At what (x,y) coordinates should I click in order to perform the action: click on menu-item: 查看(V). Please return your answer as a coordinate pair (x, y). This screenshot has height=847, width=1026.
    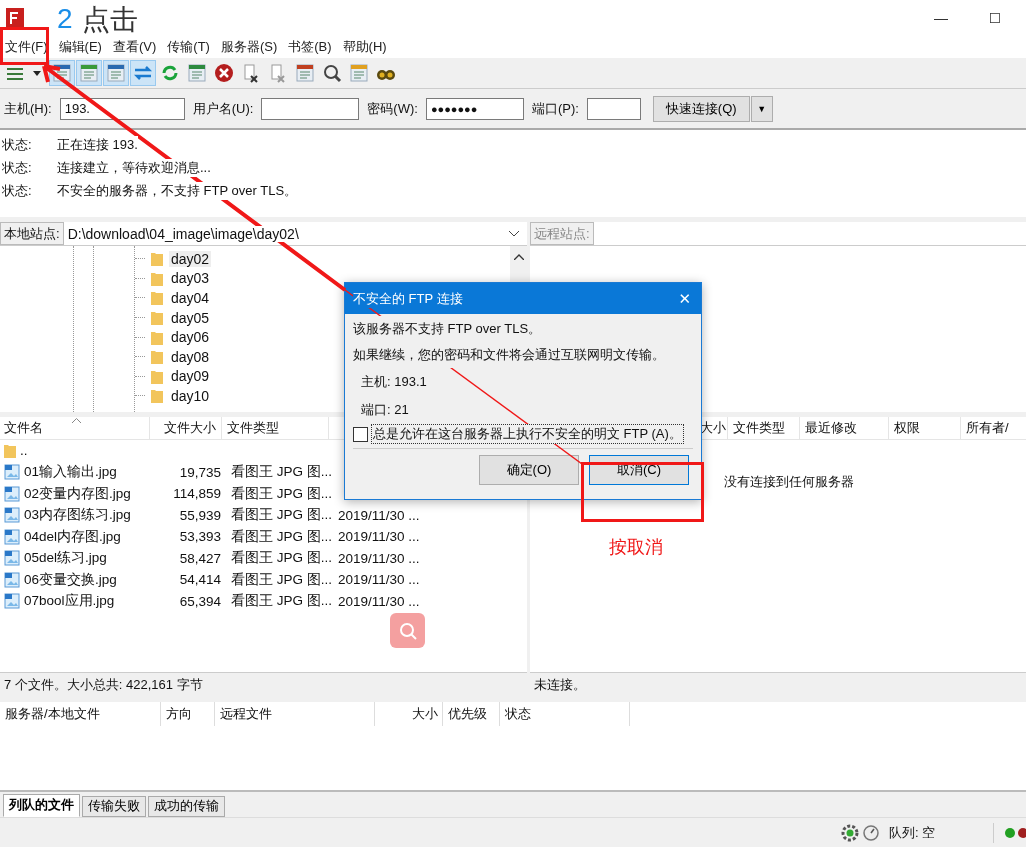
    Looking at the image, I should click on (135, 47).